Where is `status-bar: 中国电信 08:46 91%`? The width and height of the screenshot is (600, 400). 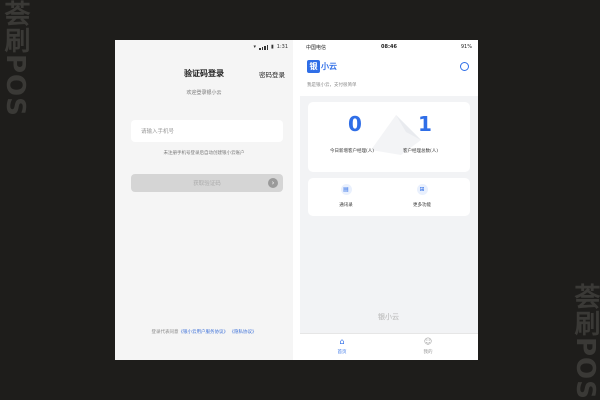 status-bar: 中国电信 08:46 91% is located at coordinates (389, 47).